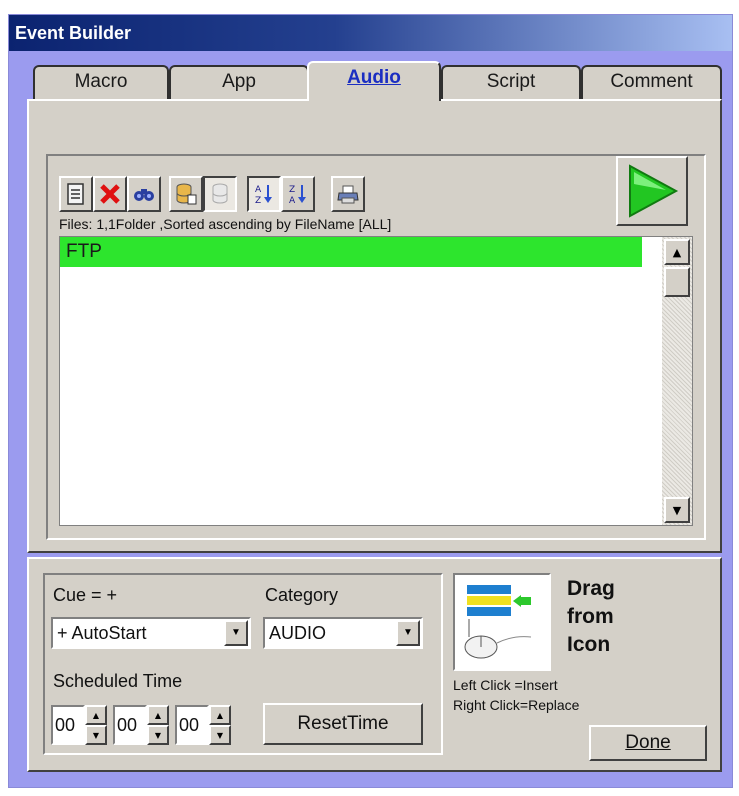 The width and height of the screenshot is (739, 796). I want to click on seconds-field: 00, so click(192, 725).